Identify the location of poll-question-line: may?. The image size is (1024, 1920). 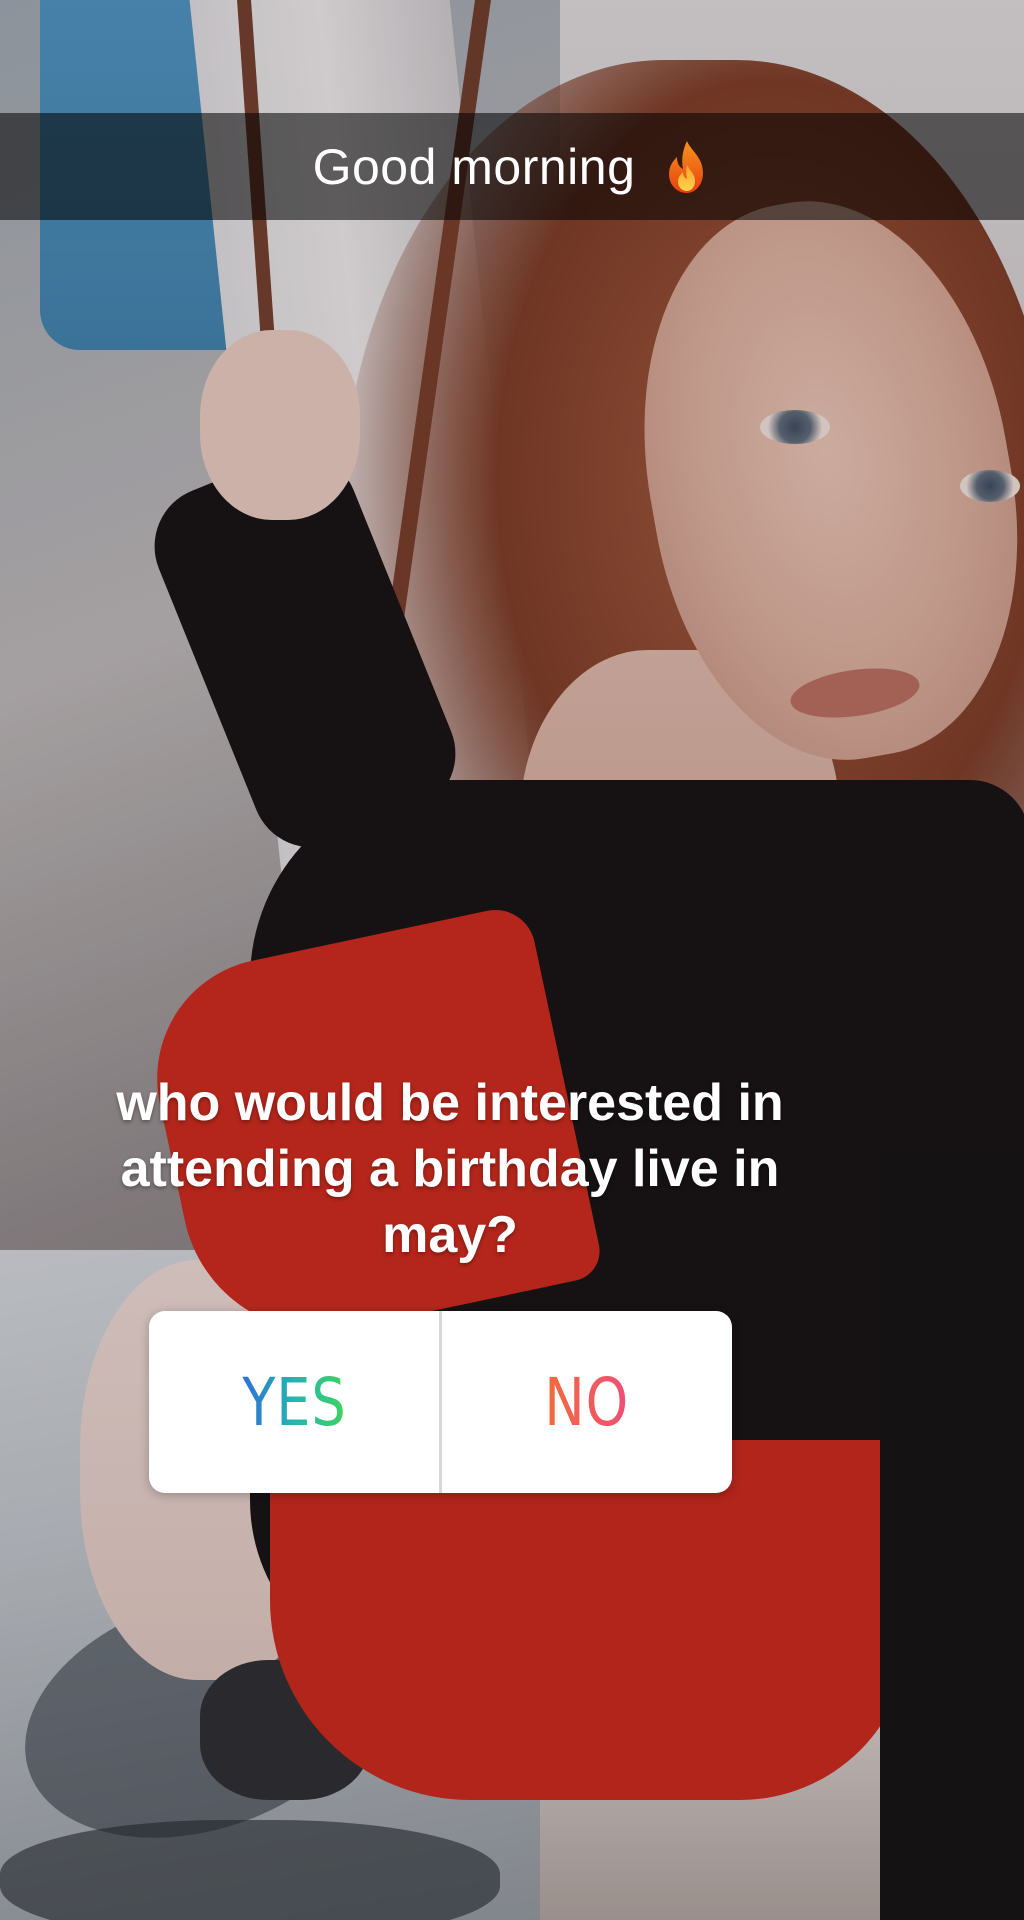
(450, 1235).